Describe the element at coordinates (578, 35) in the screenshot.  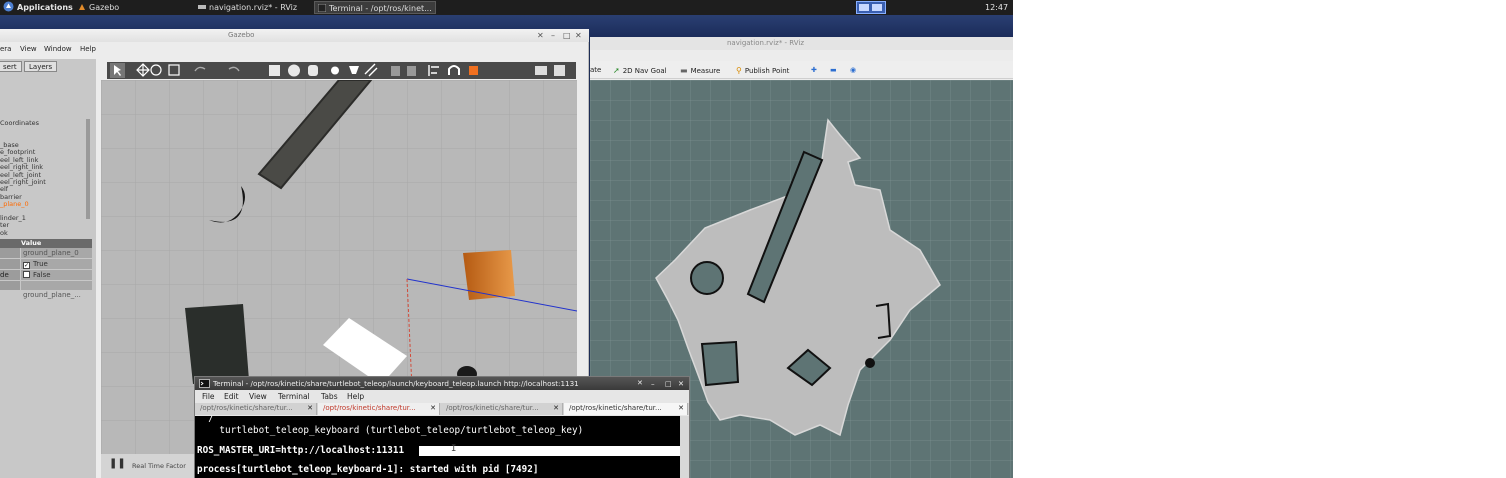
I see `close-button: ✕` at that location.